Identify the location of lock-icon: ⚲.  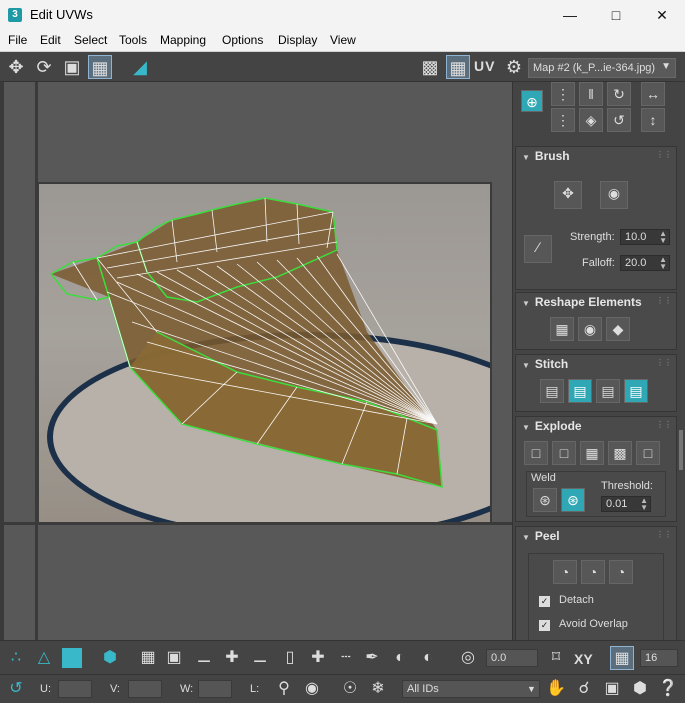
(284, 689).